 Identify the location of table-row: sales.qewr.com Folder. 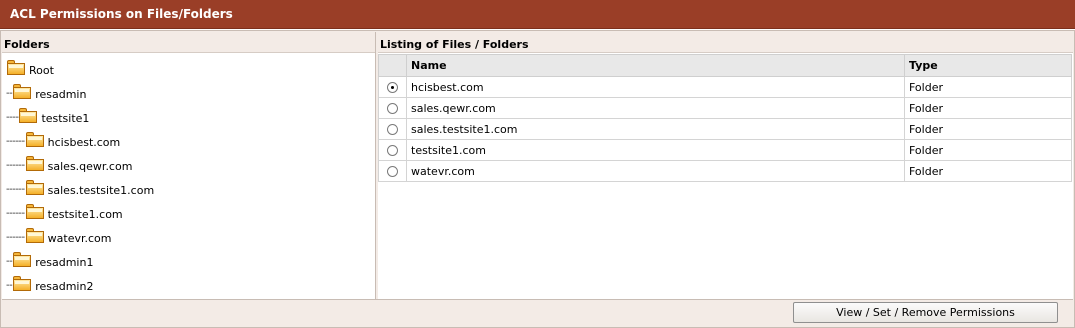
(725, 108).